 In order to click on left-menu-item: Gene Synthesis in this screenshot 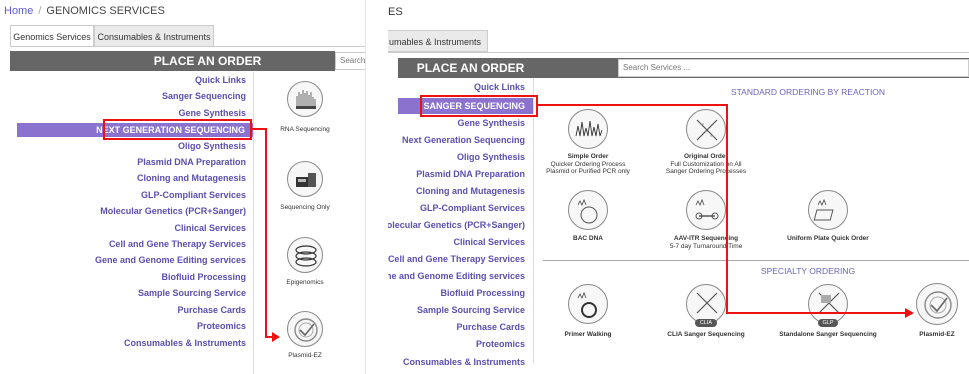, I will do `click(128, 113)`.